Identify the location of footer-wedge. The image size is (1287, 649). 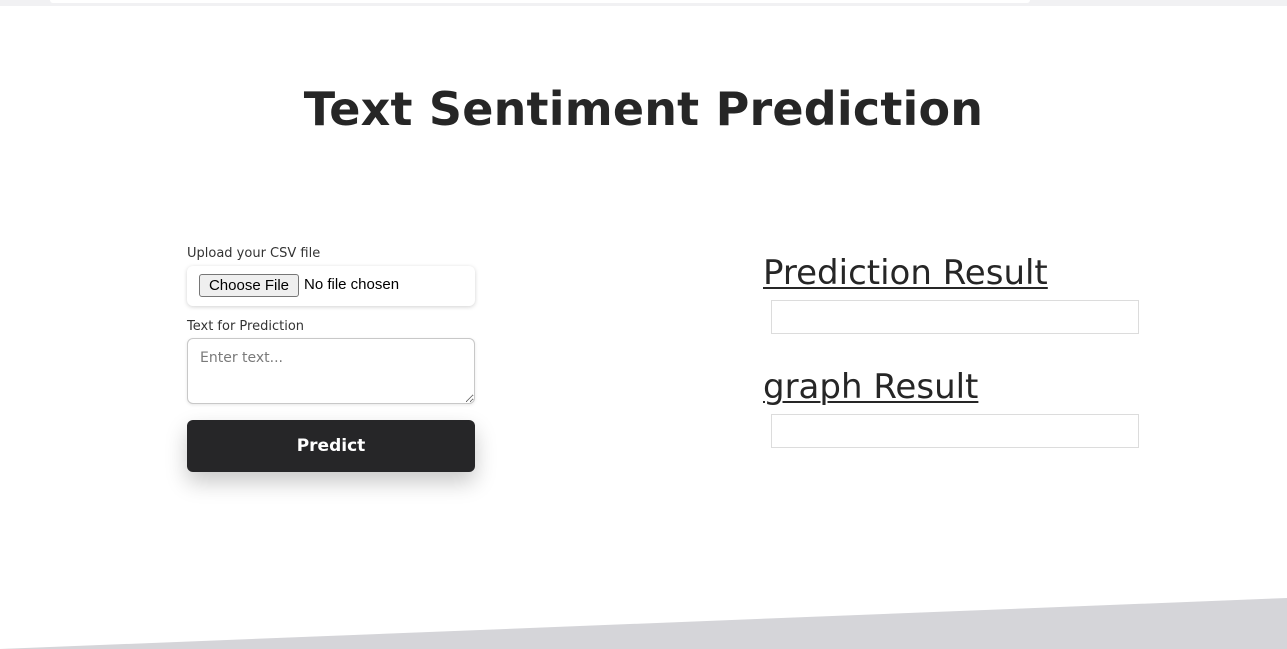
(643, 623).